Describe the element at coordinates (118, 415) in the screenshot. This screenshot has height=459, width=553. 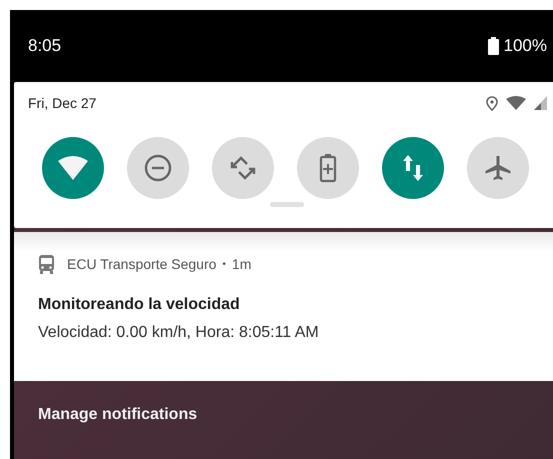
I see `manage-notifications-button: Manage notifications` at that location.